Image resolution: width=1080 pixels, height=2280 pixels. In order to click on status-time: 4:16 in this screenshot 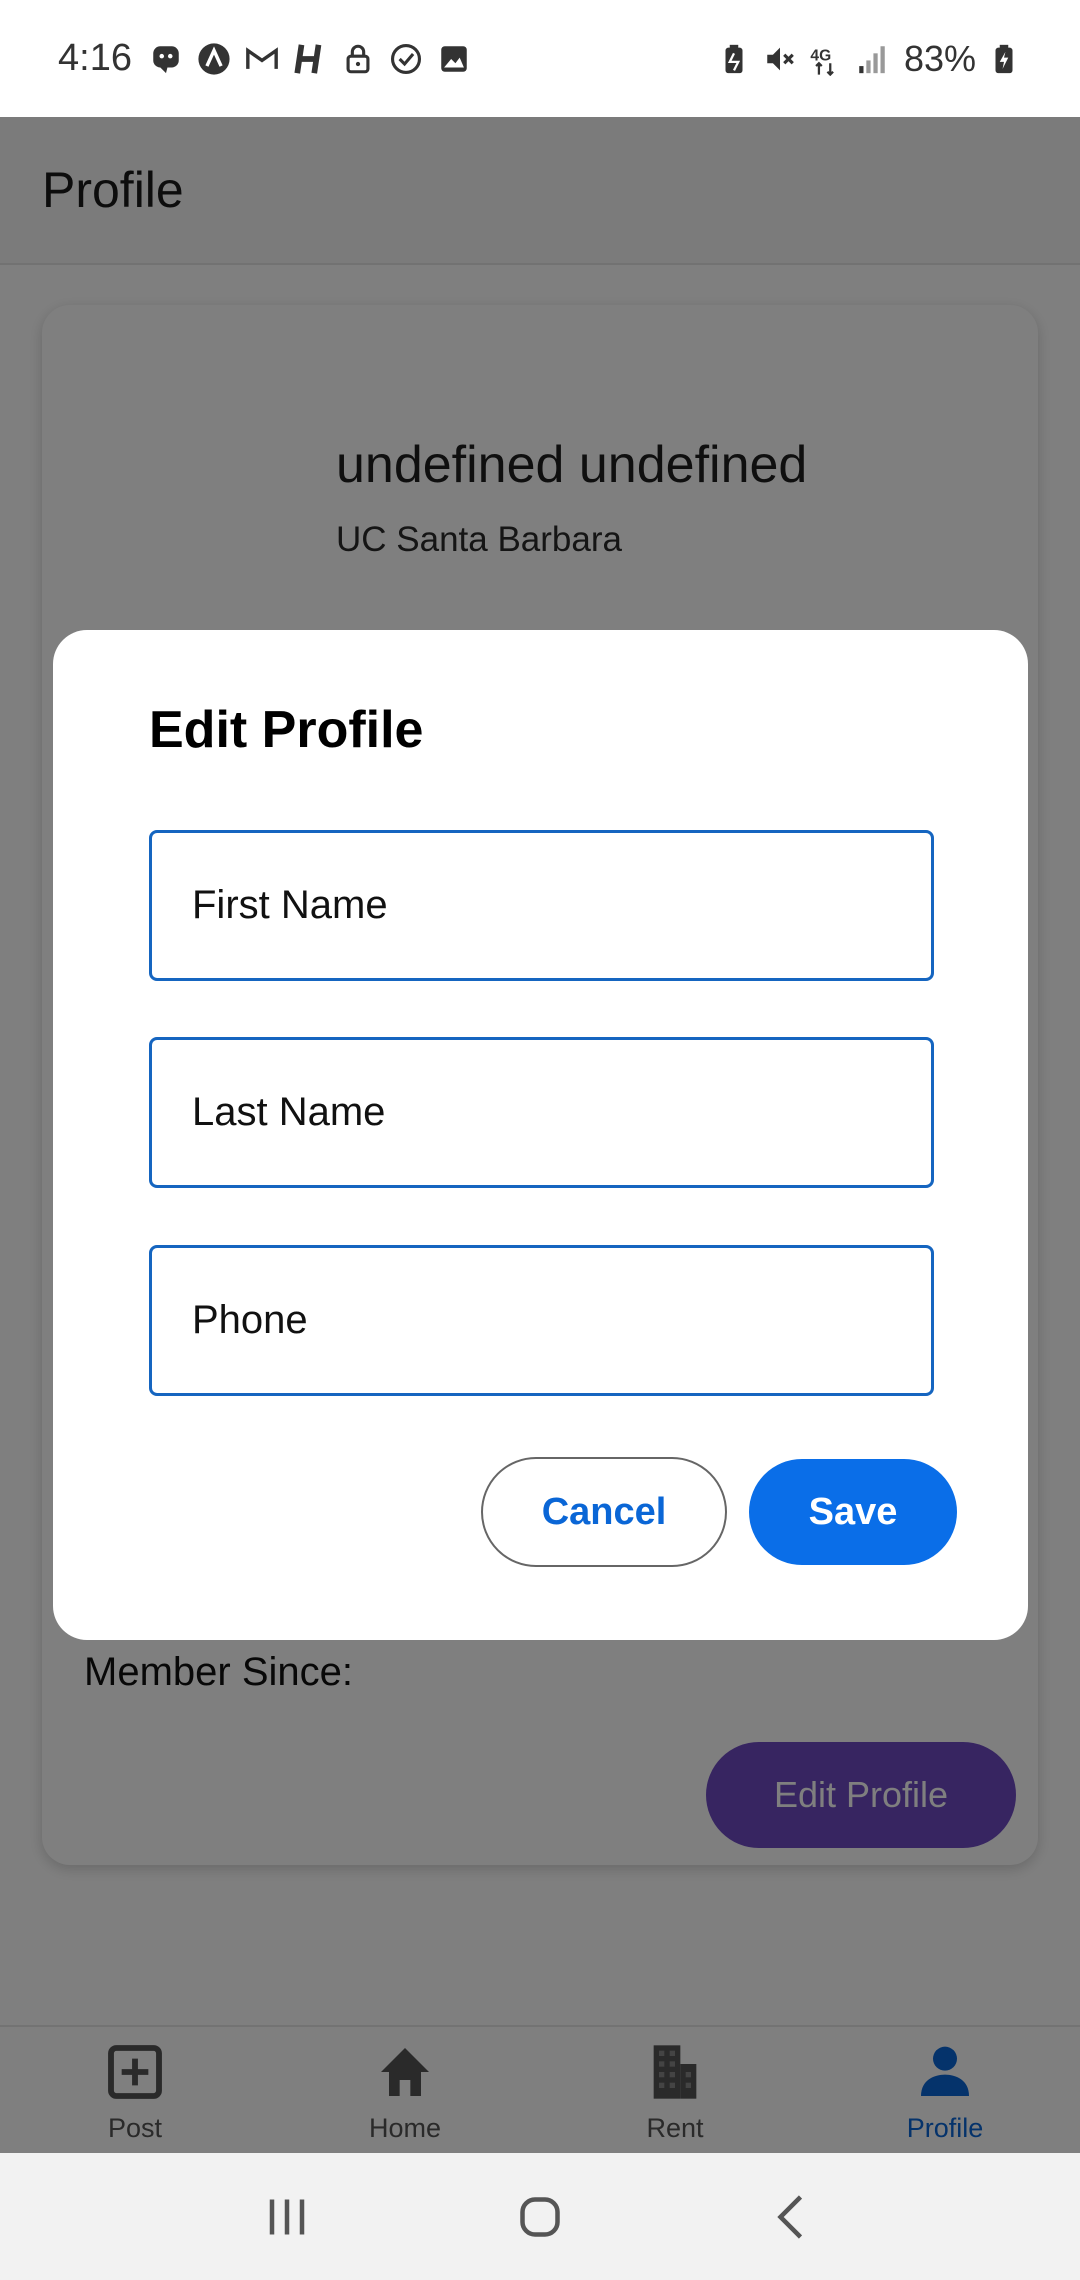, I will do `click(95, 58)`.